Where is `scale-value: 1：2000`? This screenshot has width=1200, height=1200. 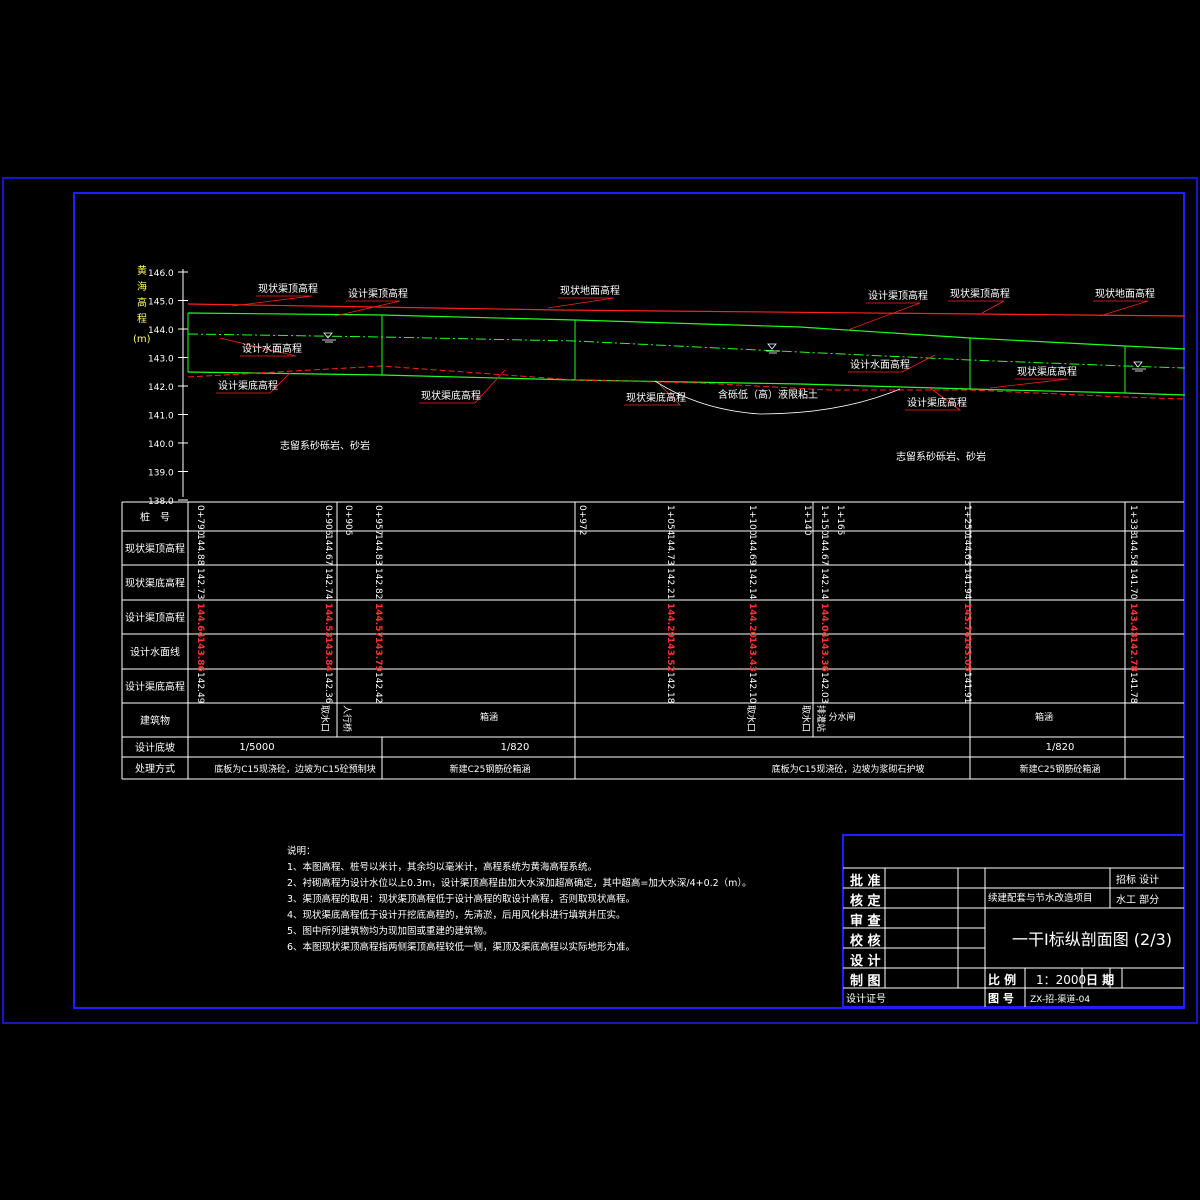
scale-value: 1：2000 is located at coordinates (1061, 980).